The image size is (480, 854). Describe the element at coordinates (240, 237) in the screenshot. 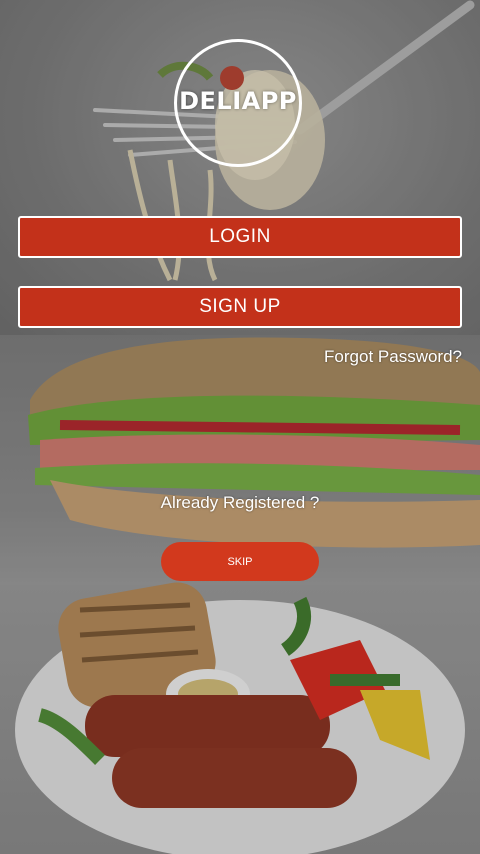

I see `login-button: LOGIN` at that location.